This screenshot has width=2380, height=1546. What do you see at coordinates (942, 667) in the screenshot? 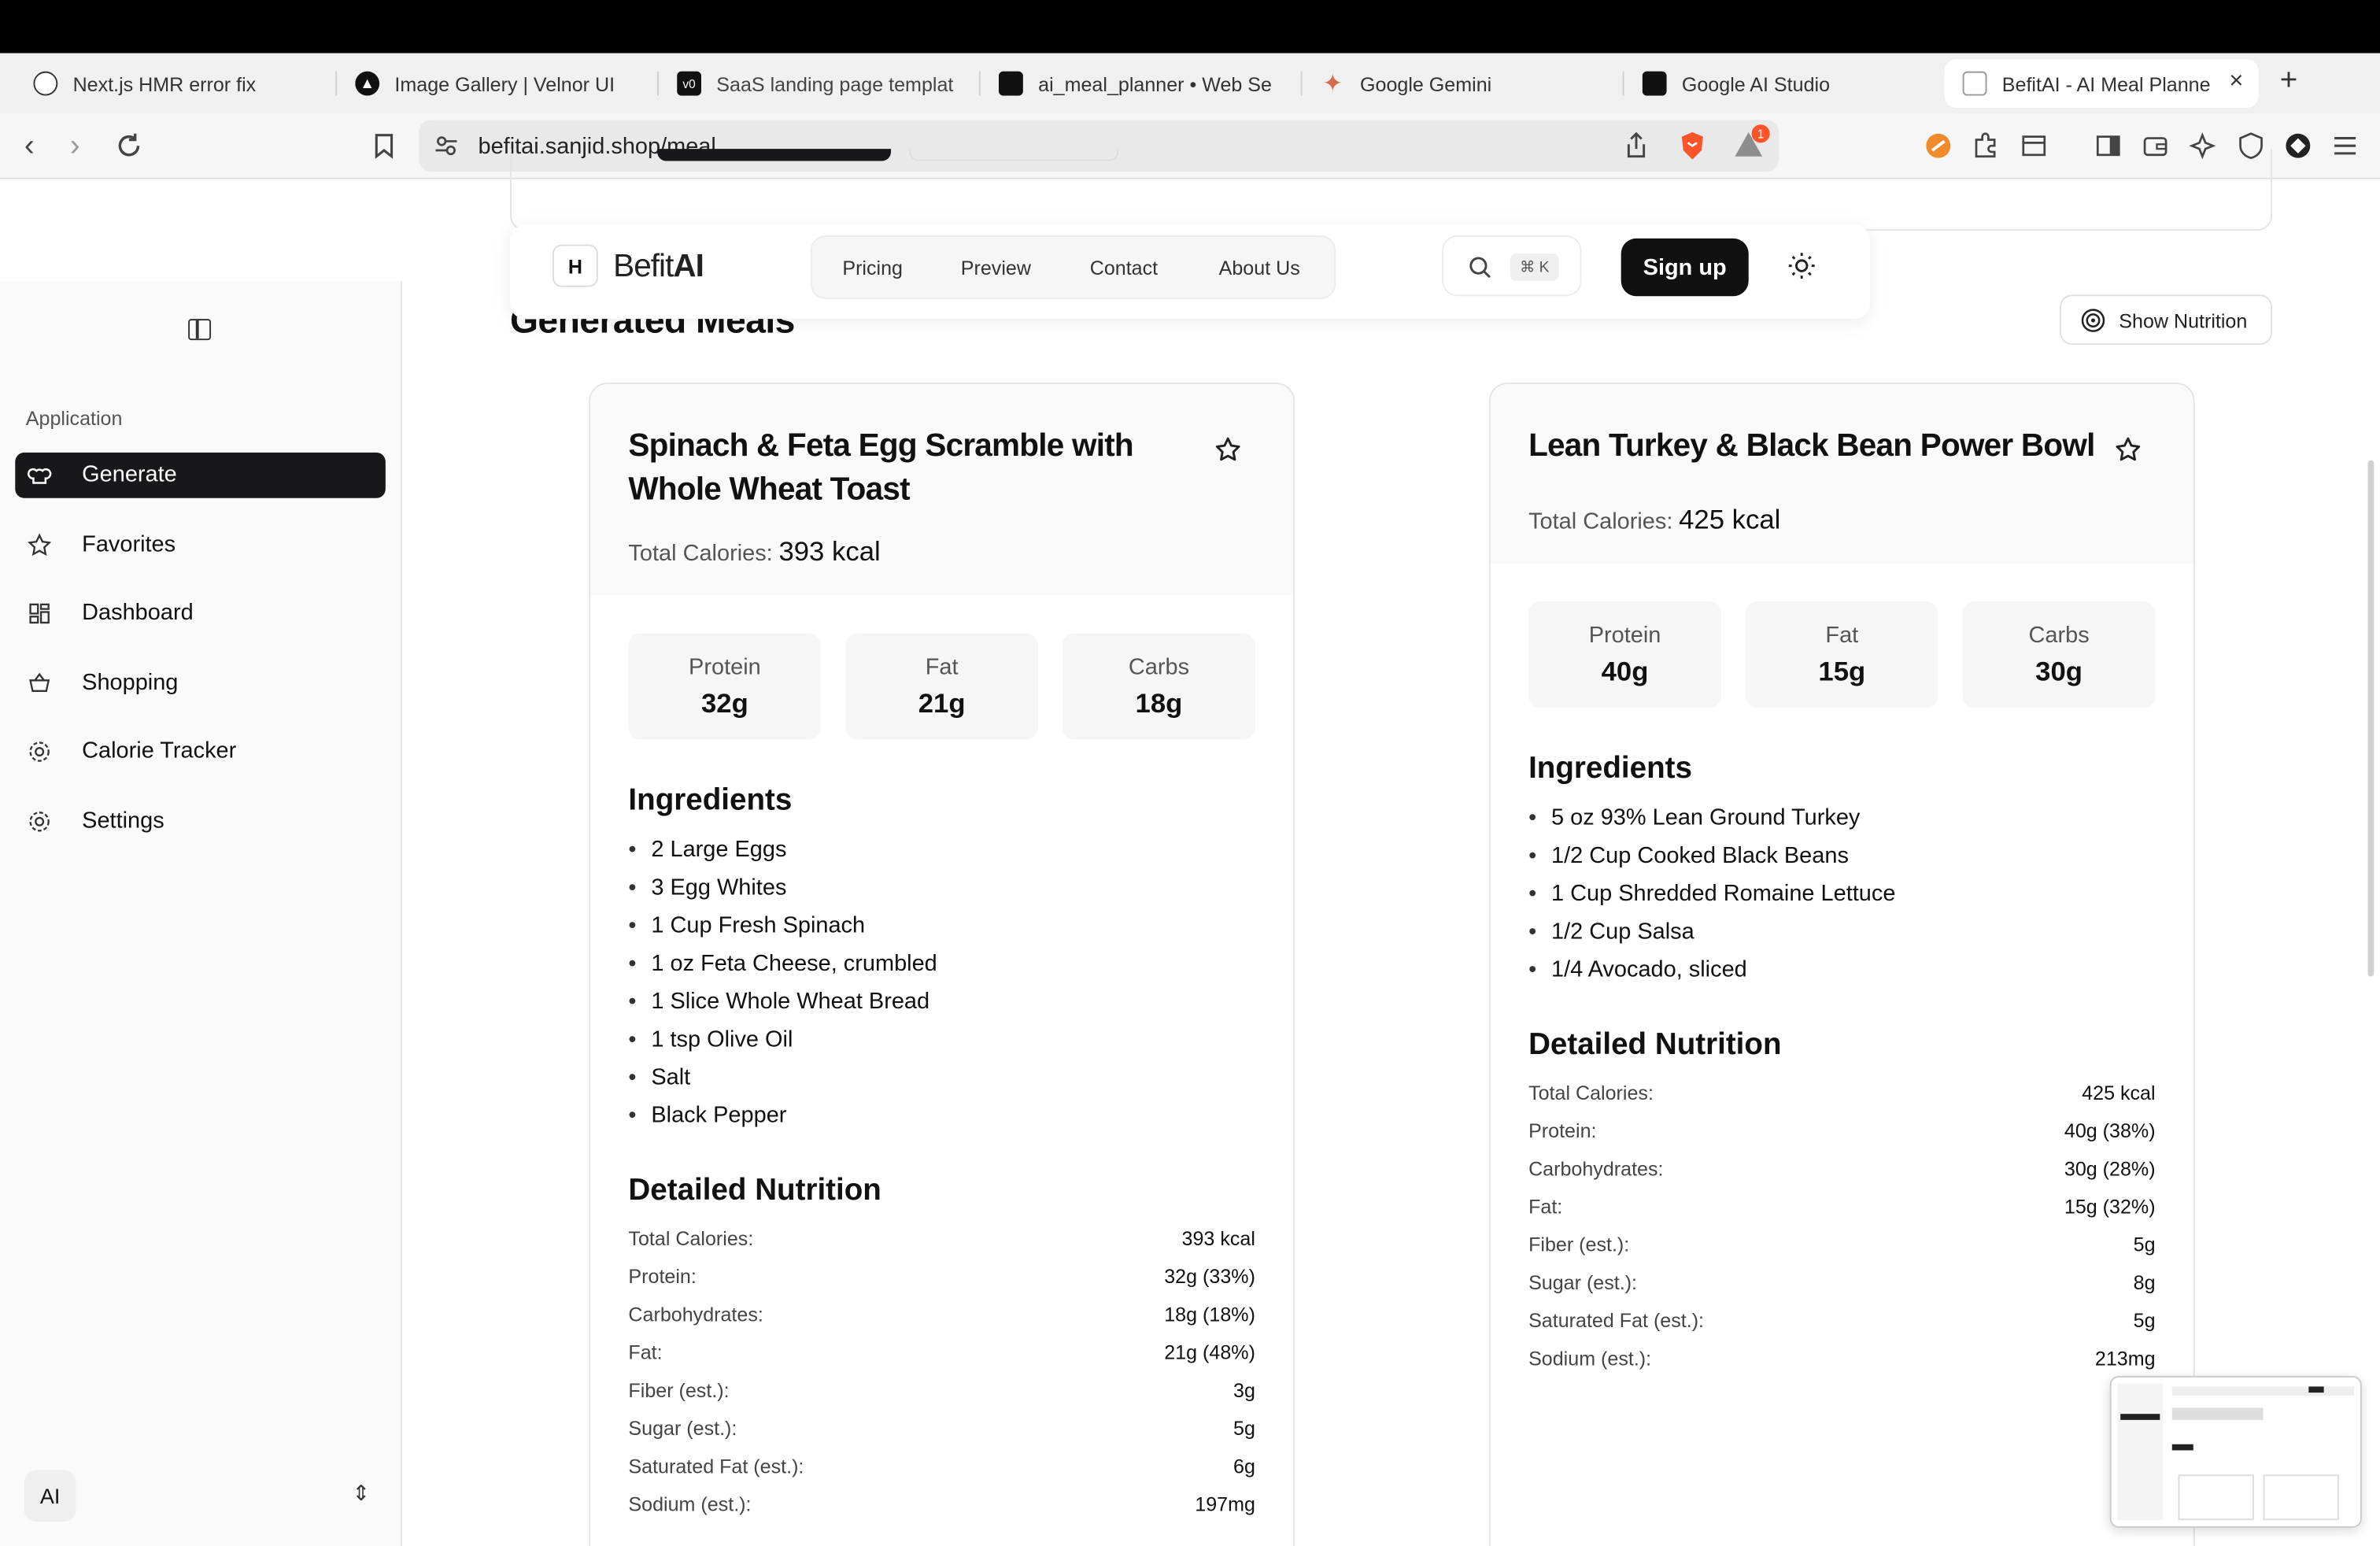
I see `macro-label: Fat` at bounding box center [942, 667].